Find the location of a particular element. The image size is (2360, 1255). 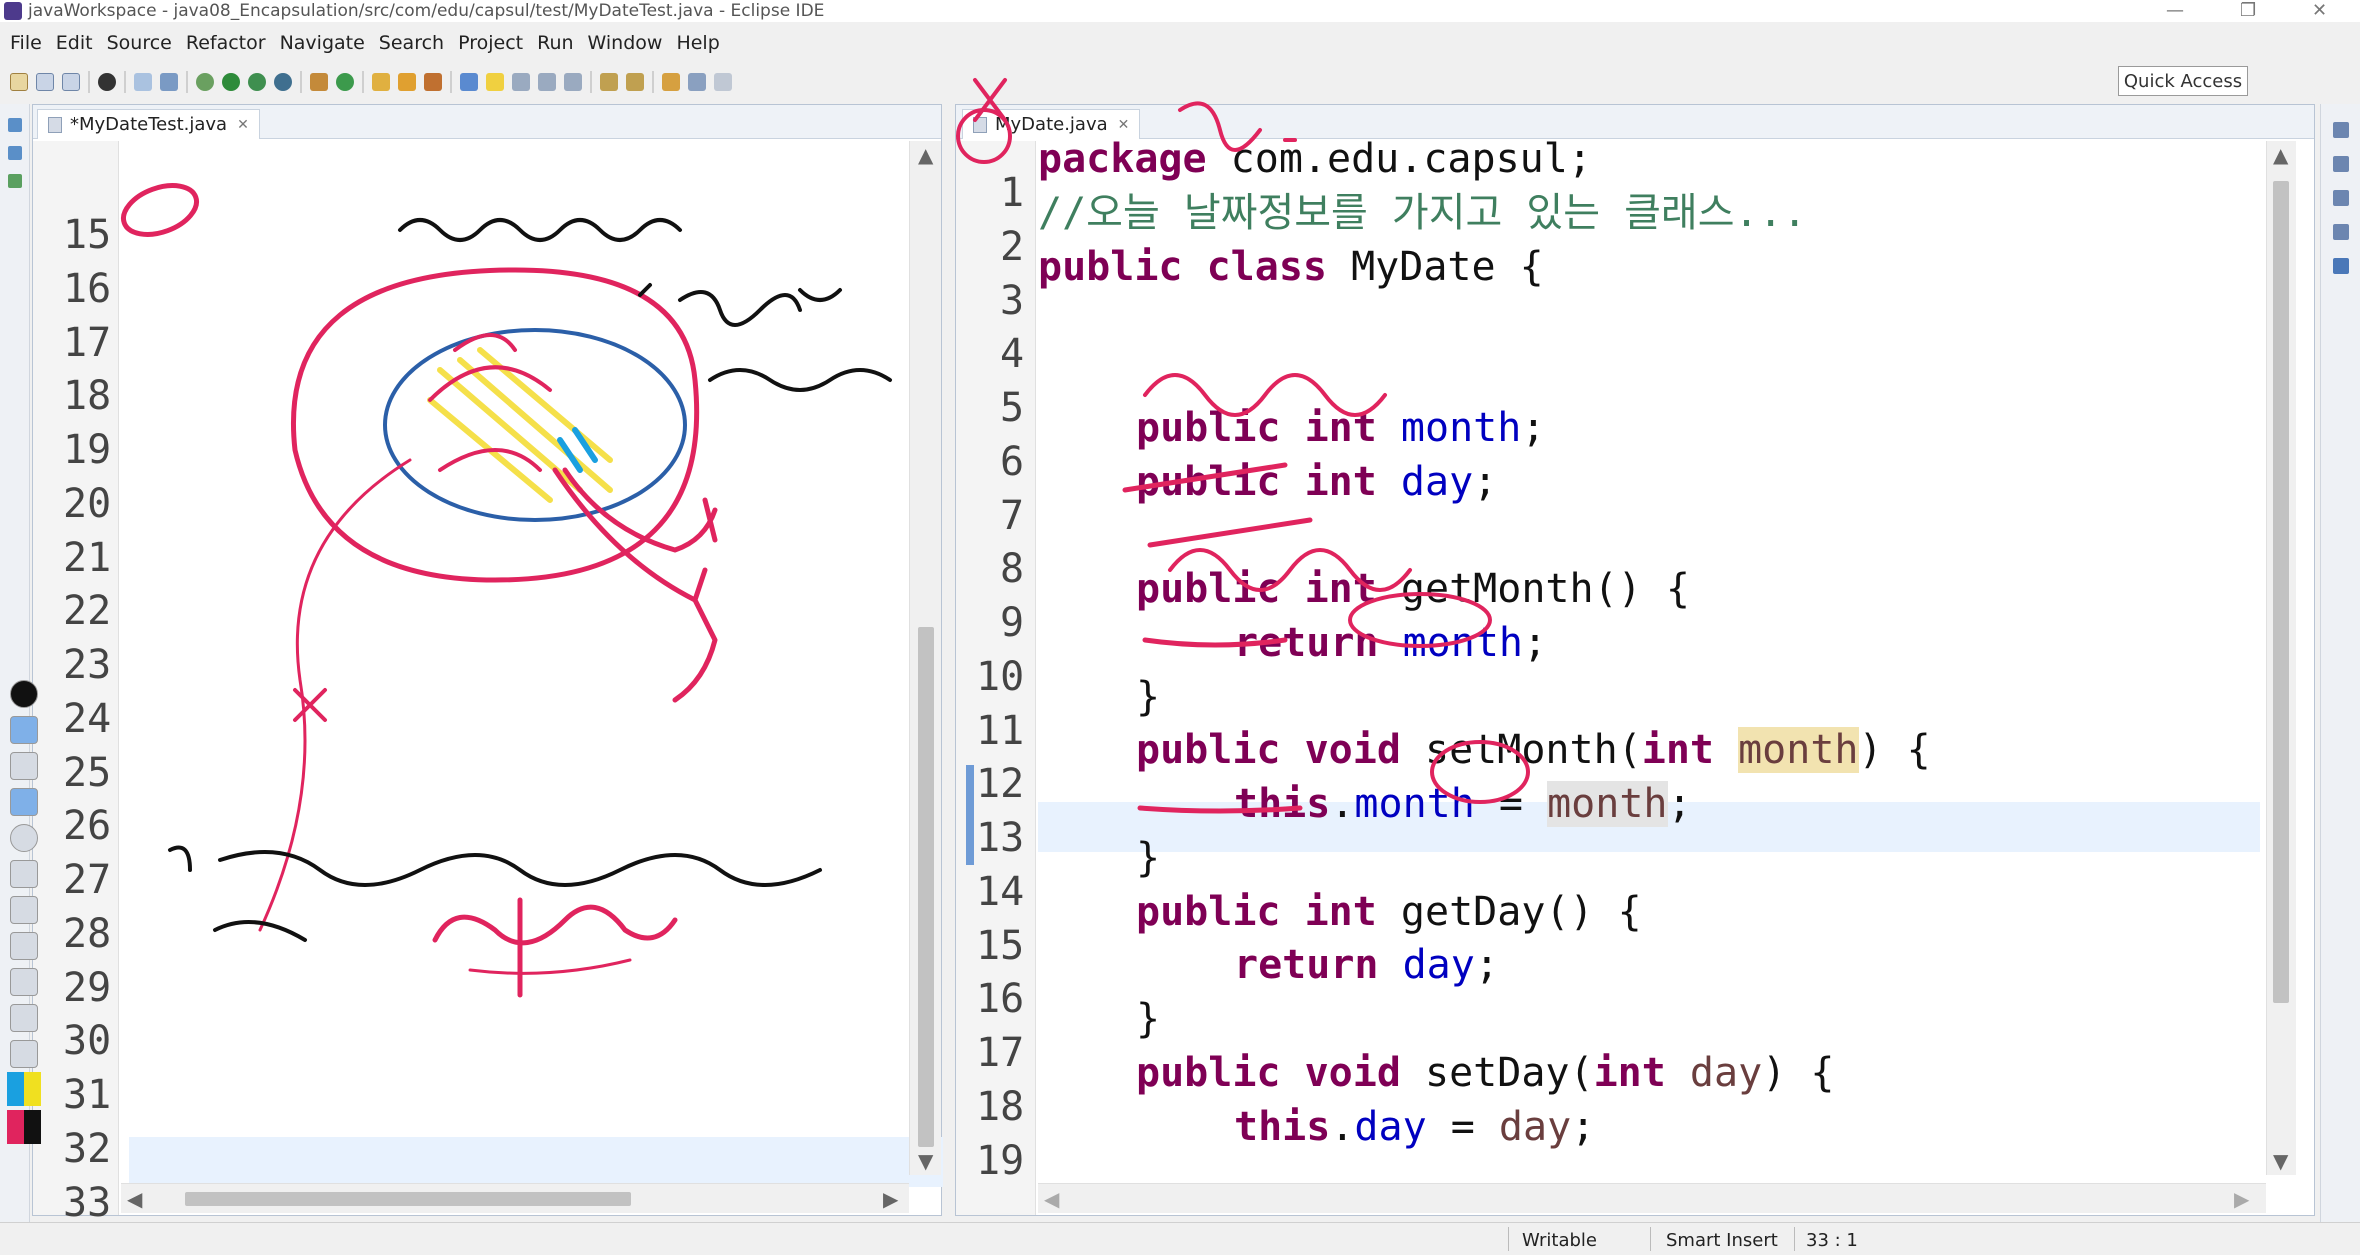

code-line-7: public int day; is located at coordinates (1316, 482).